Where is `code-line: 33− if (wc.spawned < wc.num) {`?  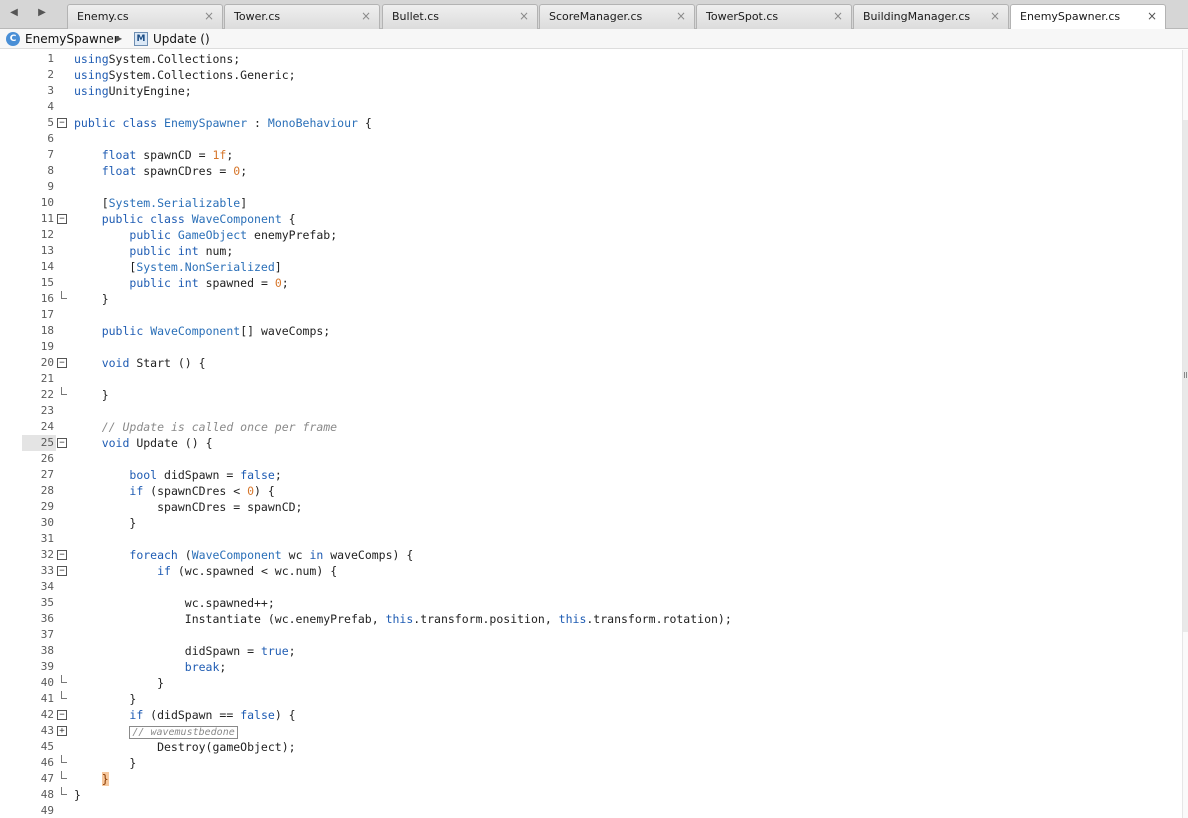 code-line: 33− if (wc.spawned < wc.num) { is located at coordinates (591, 571).